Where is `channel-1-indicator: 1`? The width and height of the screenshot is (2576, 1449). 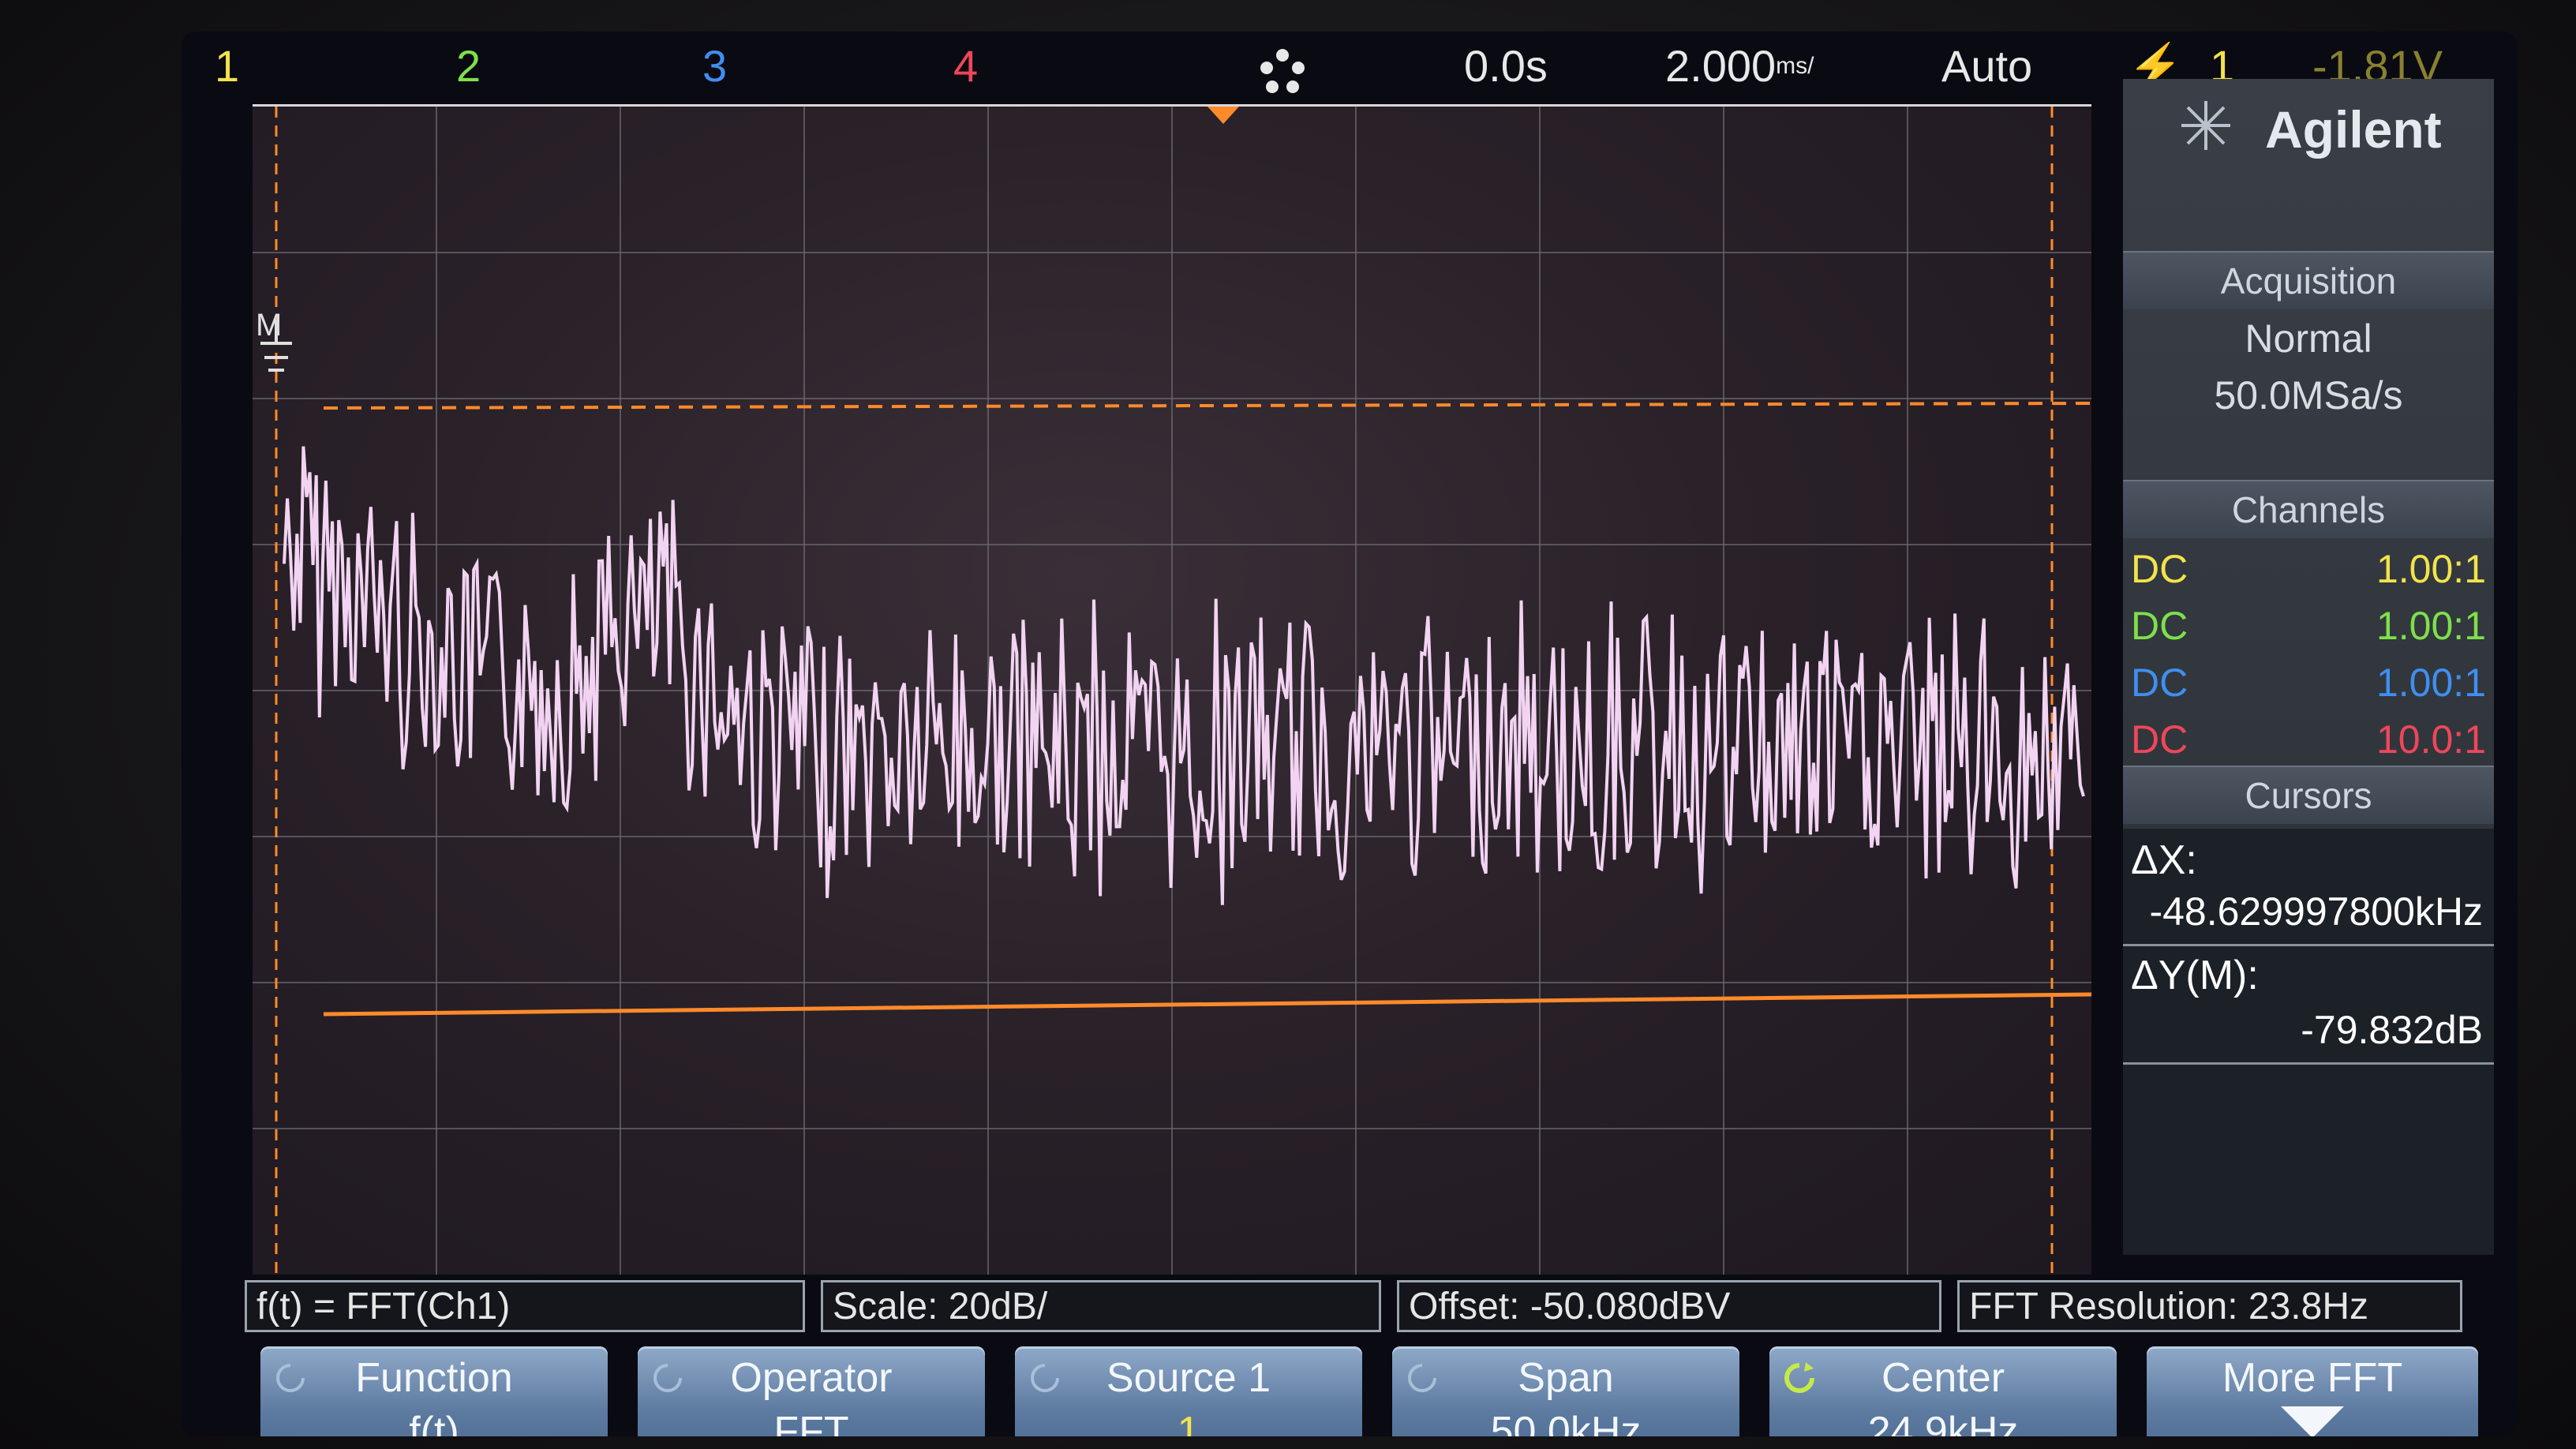 channel-1-indicator: 1 is located at coordinates (227, 66).